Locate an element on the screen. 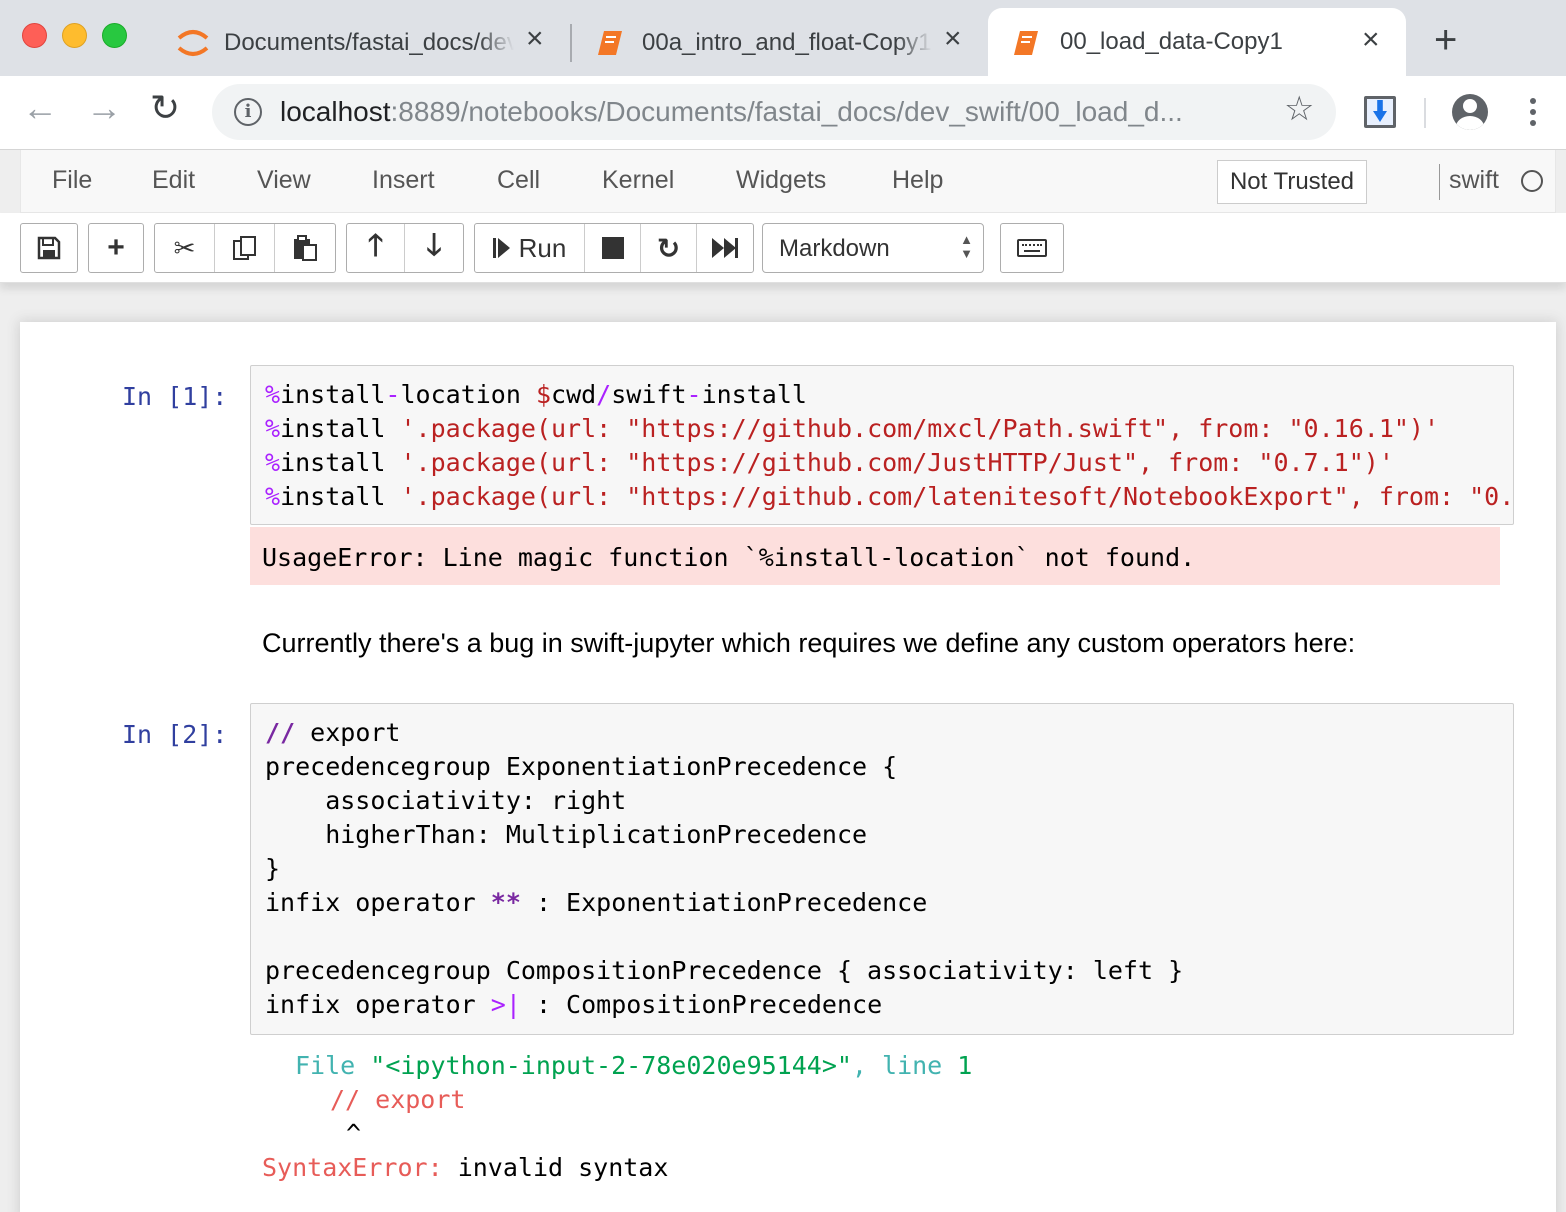 Image resolution: width=1566 pixels, height=1212 pixels. download-extension-icon is located at coordinates (1380, 112).